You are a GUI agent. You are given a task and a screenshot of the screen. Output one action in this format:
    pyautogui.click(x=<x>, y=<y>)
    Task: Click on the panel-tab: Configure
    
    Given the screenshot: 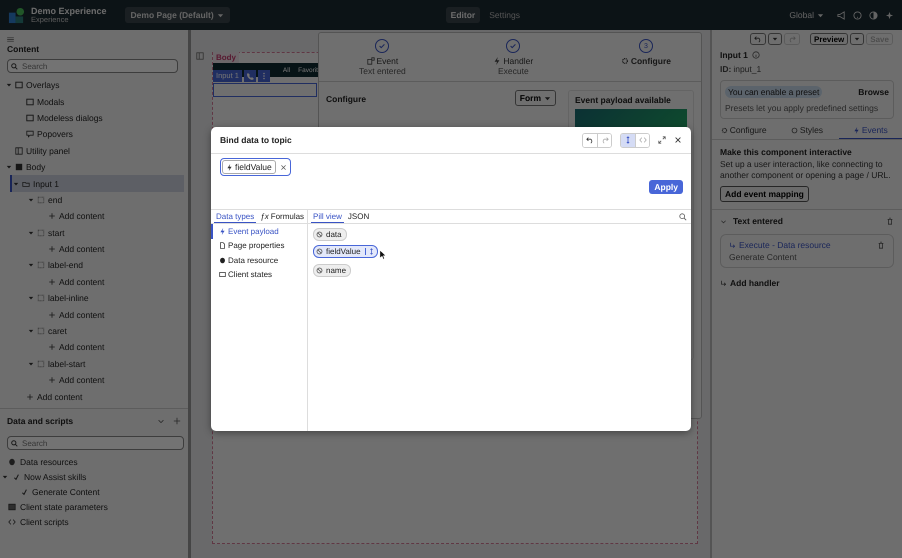 What is the action you would take?
    pyautogui.click(x=744, y=130)
    